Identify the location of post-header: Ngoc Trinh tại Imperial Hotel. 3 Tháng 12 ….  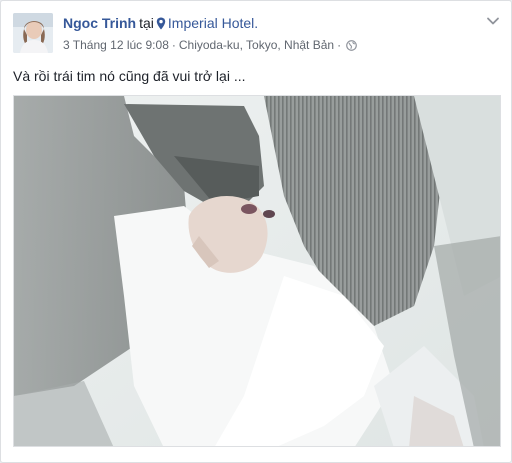
(273, 34).